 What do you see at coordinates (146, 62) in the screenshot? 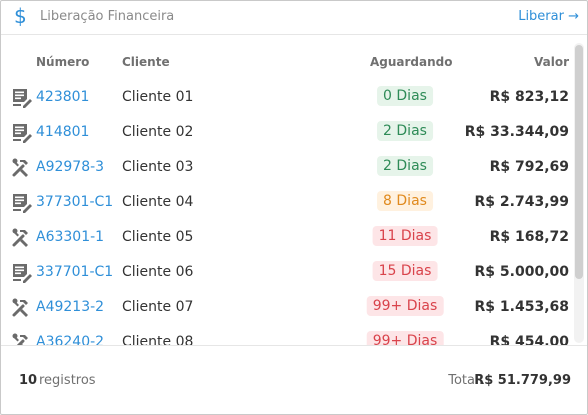
I see `column-header-cliente: Cliente` at bounding box center [146, 62].